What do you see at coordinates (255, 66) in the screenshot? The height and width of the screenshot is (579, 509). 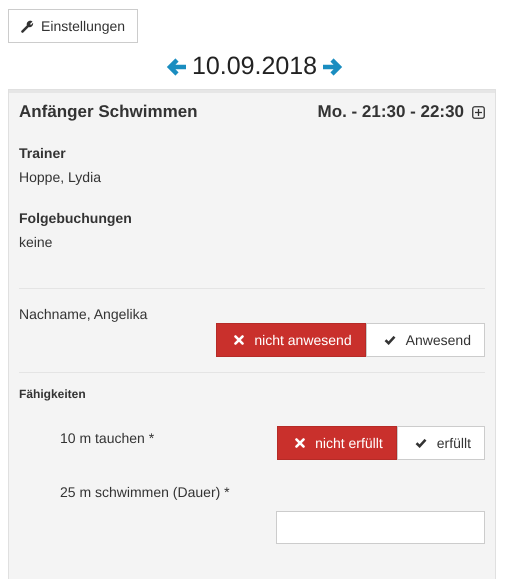 I see `date-label: 10.09.2018` at bounding box center [255, 66].